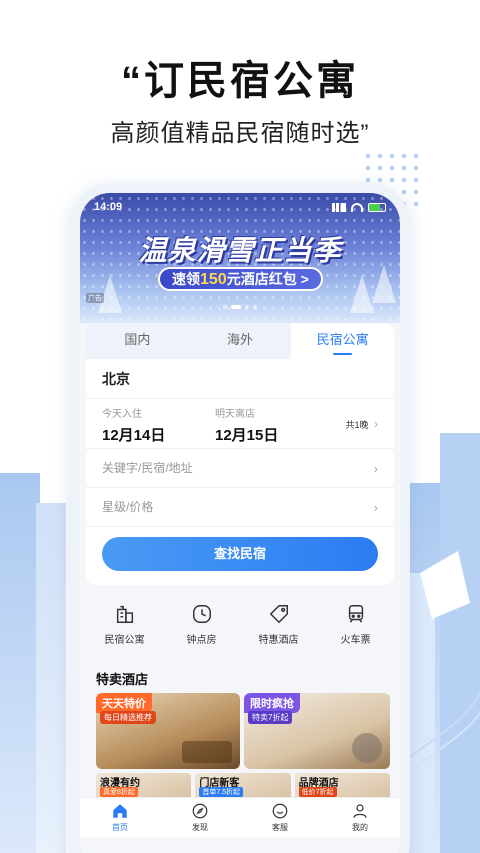  Describe the element at coordinates (240, 207) in the screenshot. I see `status-bar: 14:09` at that location.